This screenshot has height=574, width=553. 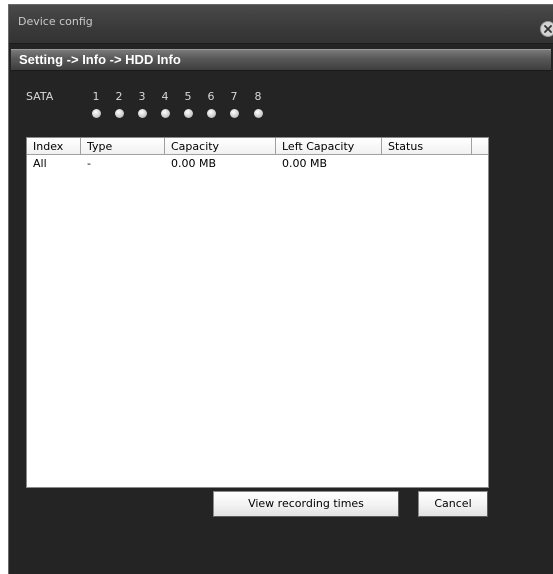 What do you see at coordinates (96, 96) in the screenshot?
I see `sata-port-number: 1` at bounding box center [96, 96].